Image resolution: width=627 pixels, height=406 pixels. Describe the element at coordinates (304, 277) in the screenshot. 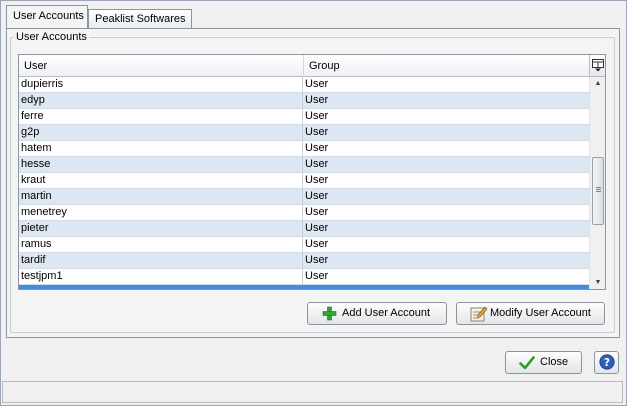

I see `table-row: testjpm1 User` at that location.